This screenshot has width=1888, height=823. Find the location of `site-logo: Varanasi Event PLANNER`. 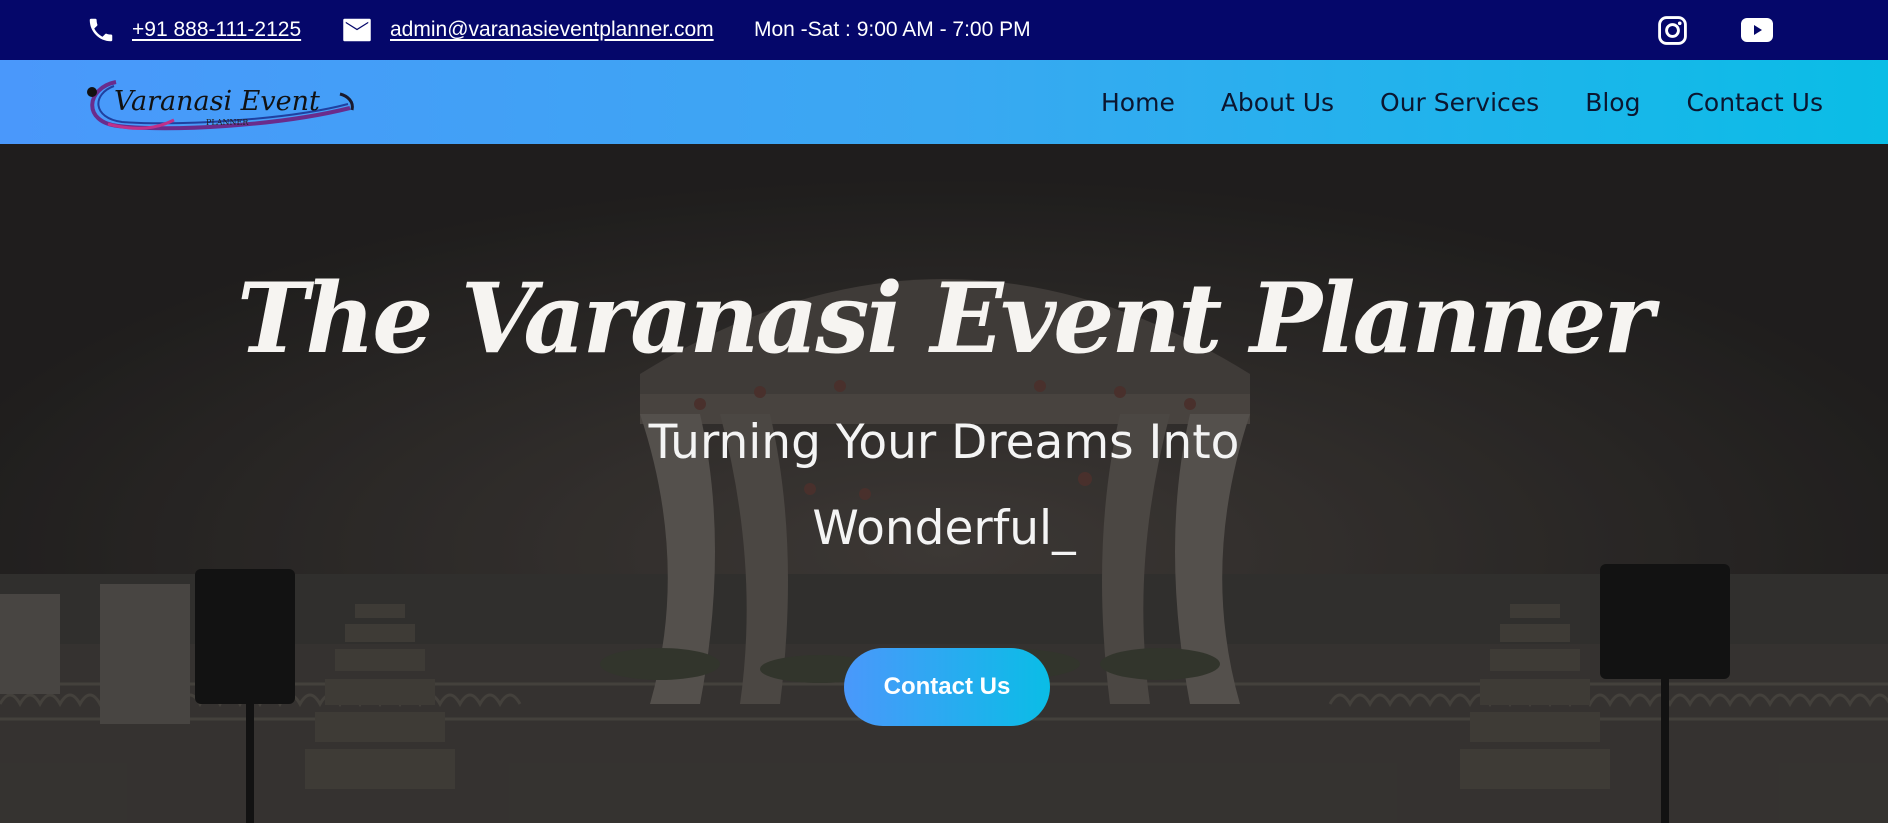

site-logo: Varanasi Event PLANNER is located at coordinates (218, 103).